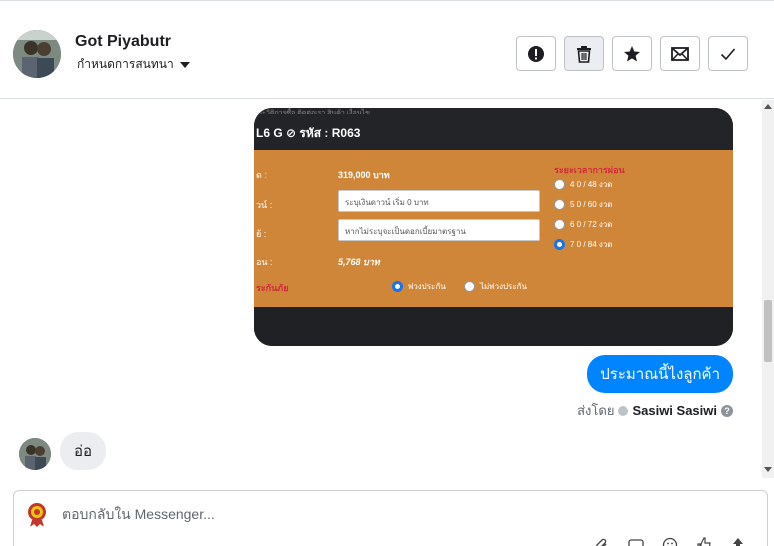  Describe the element at coordinates (596, 410) in the screenshot. I see `sent-by-label: ส่งโดย` at that location.